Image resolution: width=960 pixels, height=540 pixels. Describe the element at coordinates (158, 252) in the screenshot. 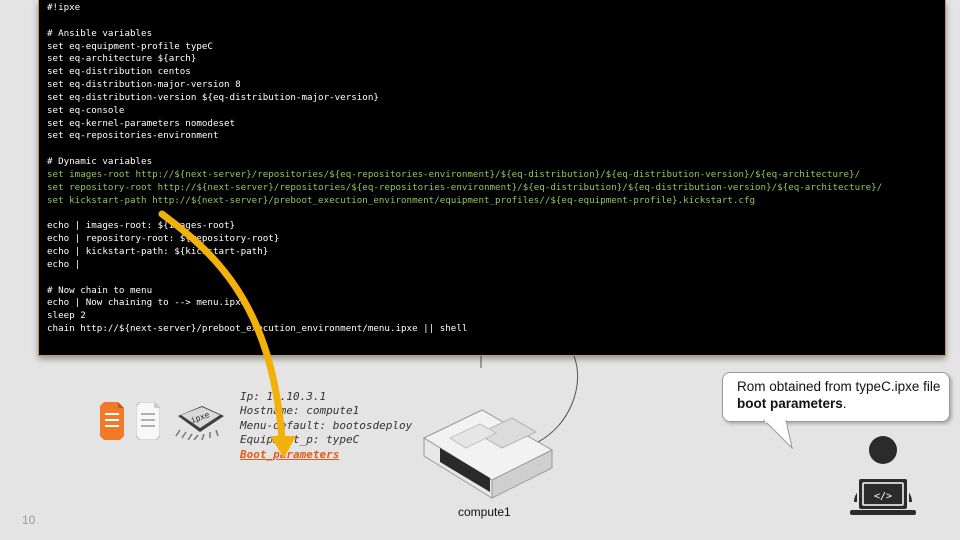

I see `terminal-line: echo | kickstart-path: ${kickstart-path}` at that location.